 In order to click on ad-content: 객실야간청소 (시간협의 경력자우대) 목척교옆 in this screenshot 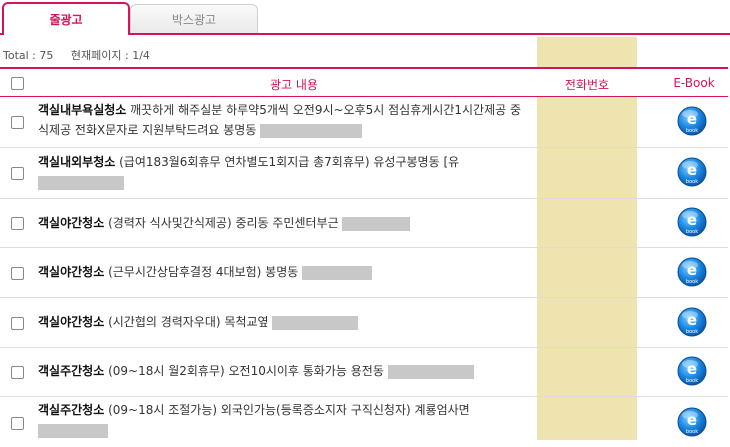, I will do `click(284, 322)`.